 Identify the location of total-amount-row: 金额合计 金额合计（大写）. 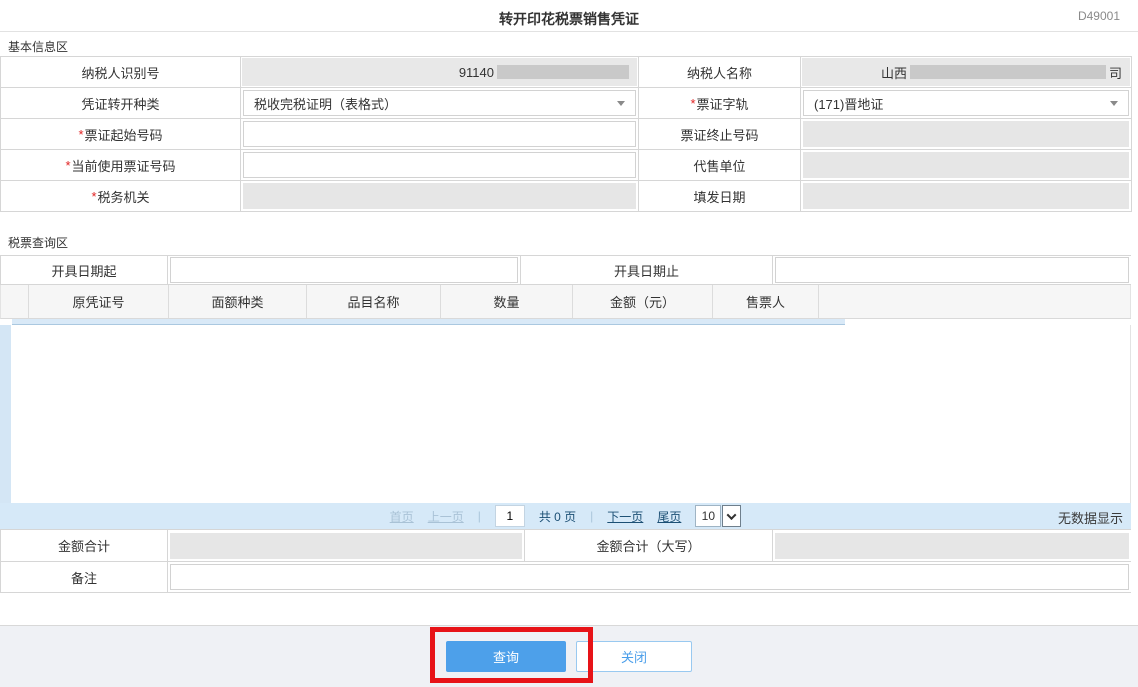
(565, 545).